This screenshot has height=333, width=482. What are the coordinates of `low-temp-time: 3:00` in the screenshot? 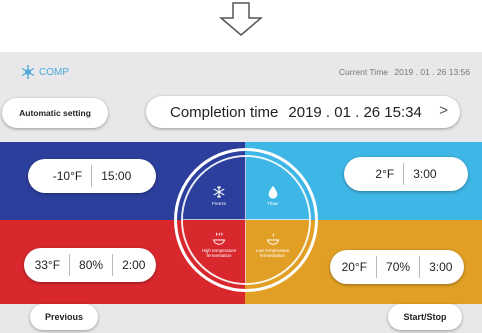 It's located at (441, 267).